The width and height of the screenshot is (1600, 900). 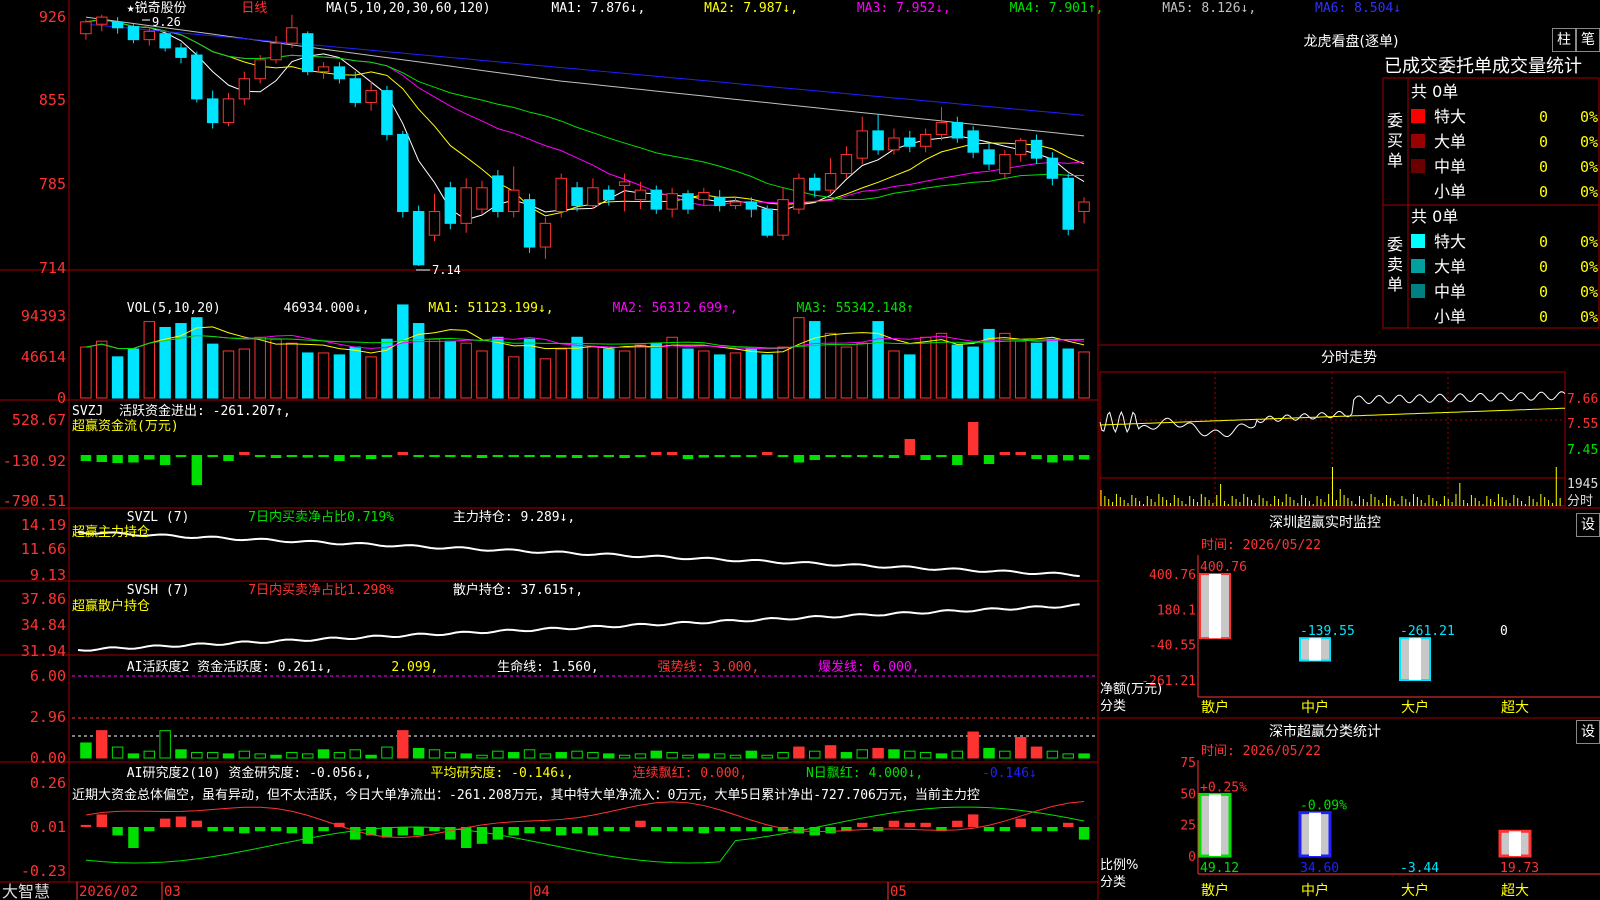 What do you see at coordinates (1323, 806) in the screenshot?
I see `sz-class-top-label: -0.09%` at bounding box center [1323, 806].